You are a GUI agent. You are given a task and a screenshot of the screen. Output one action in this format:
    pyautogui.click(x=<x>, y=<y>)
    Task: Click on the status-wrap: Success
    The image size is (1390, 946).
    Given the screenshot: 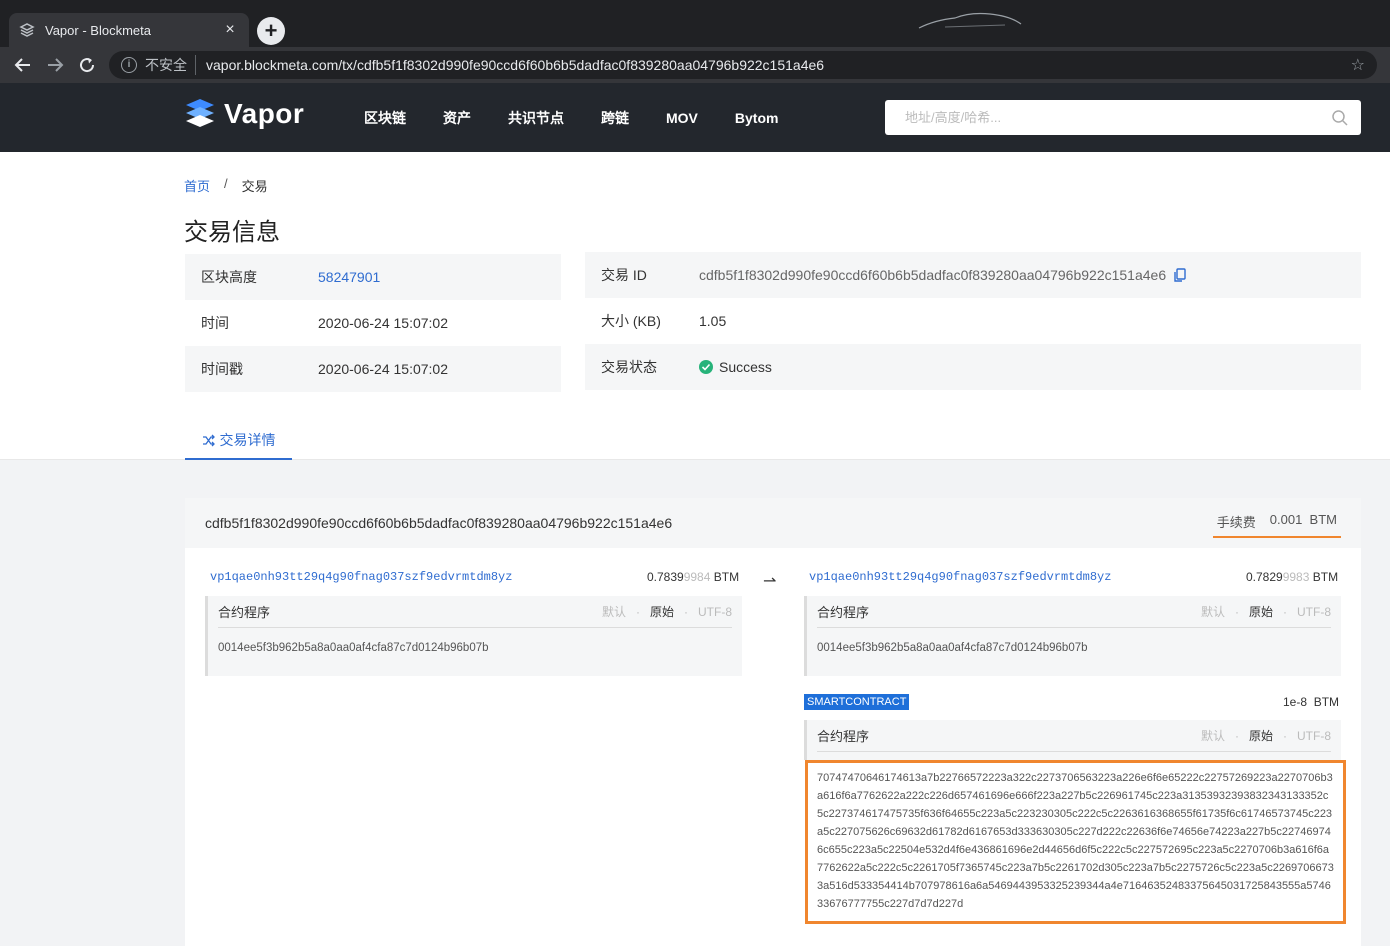 What is the action you would take?
    pyautogui.click(x=735, y=367)
    